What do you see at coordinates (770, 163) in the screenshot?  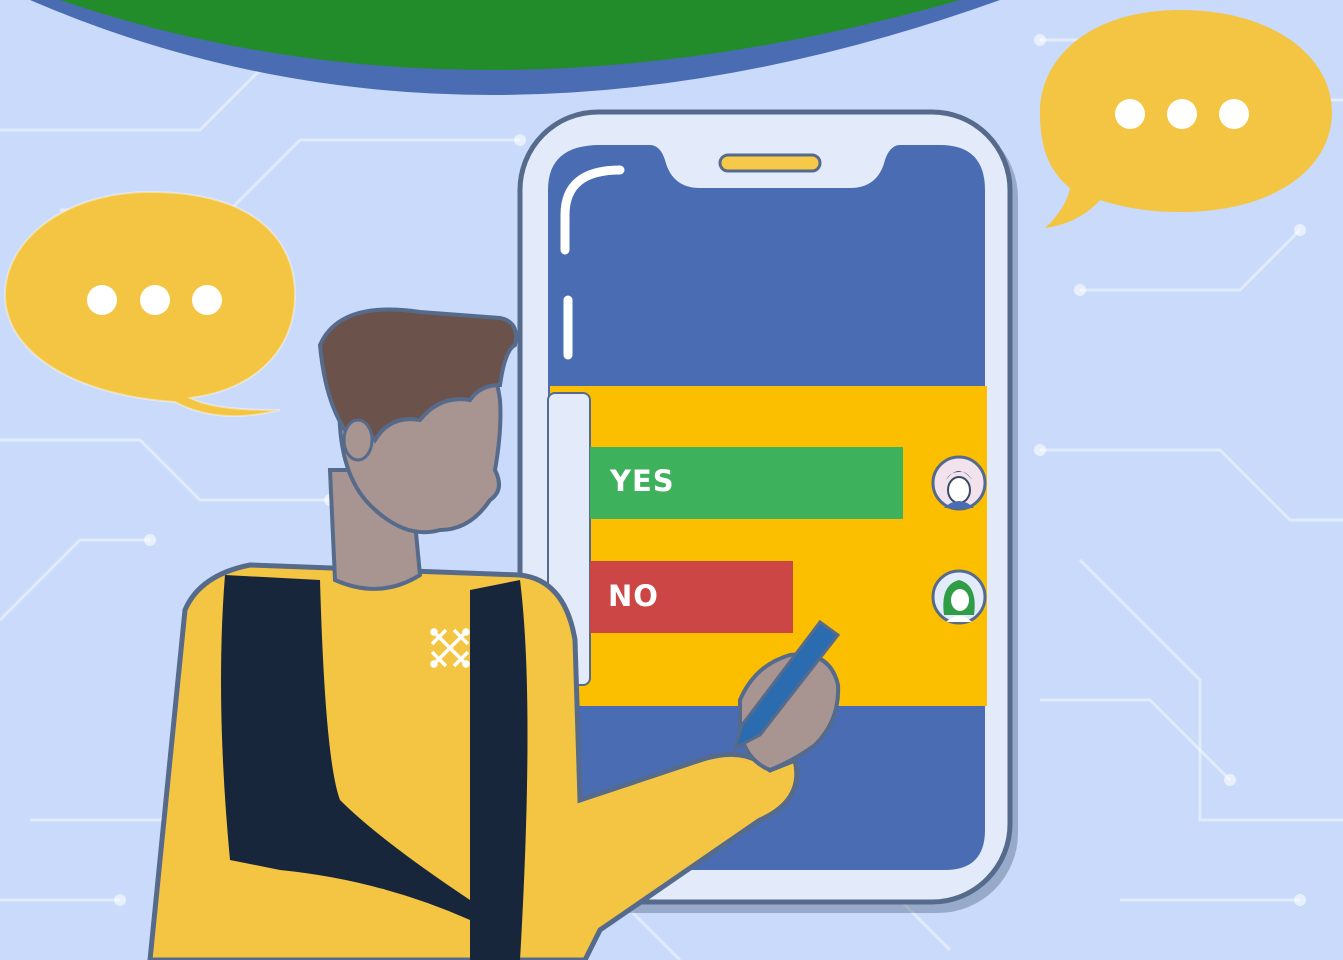 I see `phone-speaker` at bounding box center [770, 163].